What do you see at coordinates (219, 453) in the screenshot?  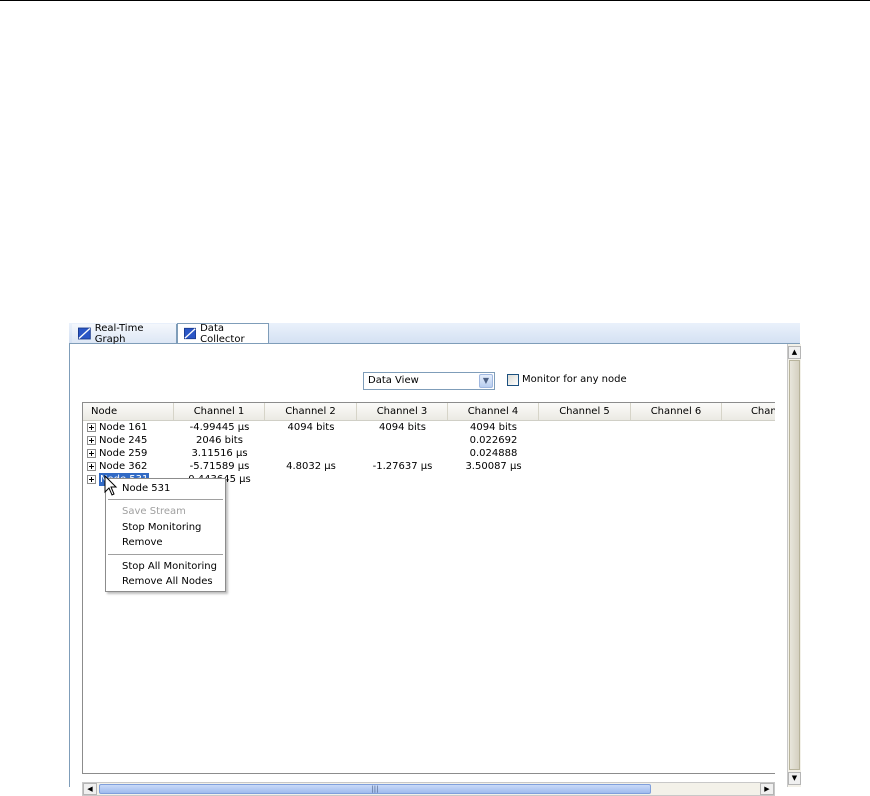 I see `cell-channel-1: 3.11516 µs` at bounding box center [219, 453].